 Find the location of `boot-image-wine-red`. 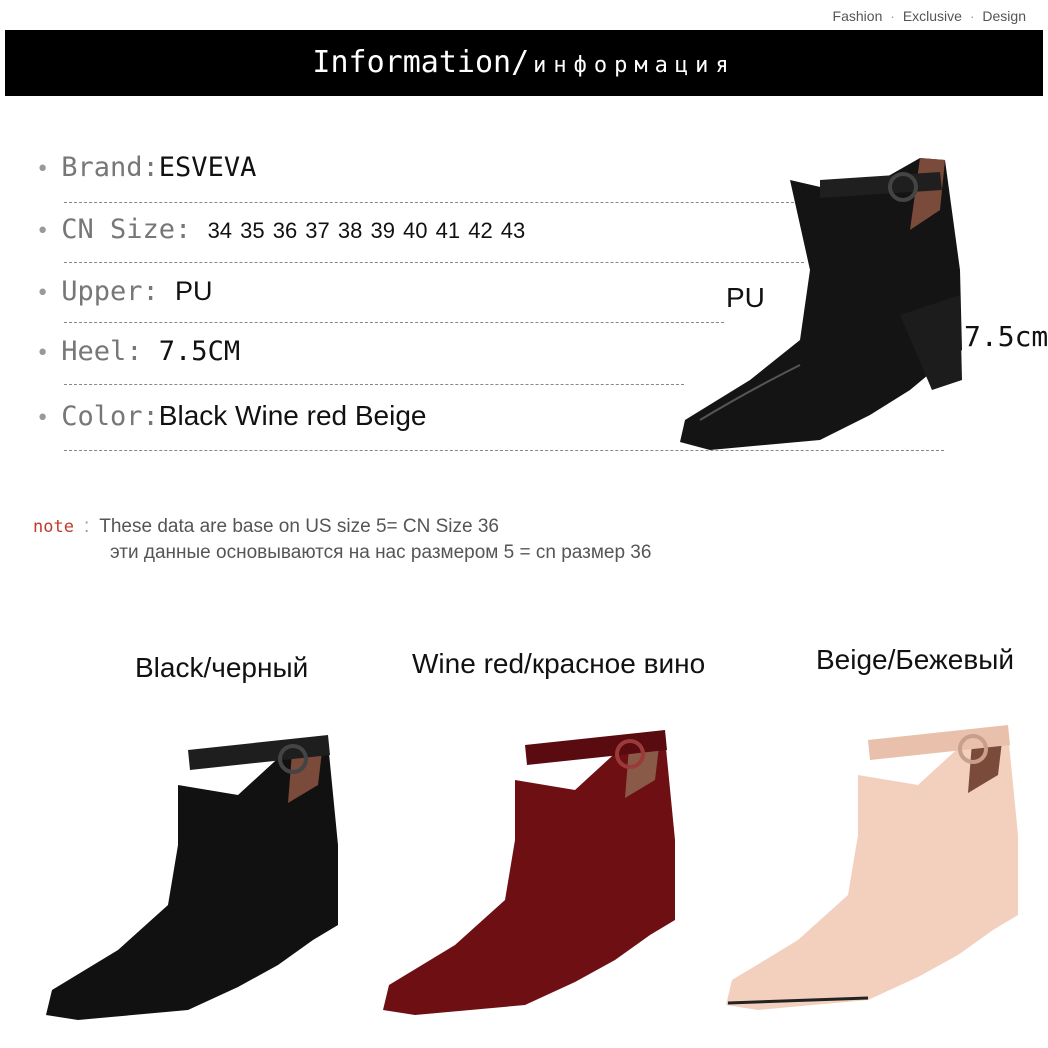

boot-image-wine-red is located at coordinates (529, 872).